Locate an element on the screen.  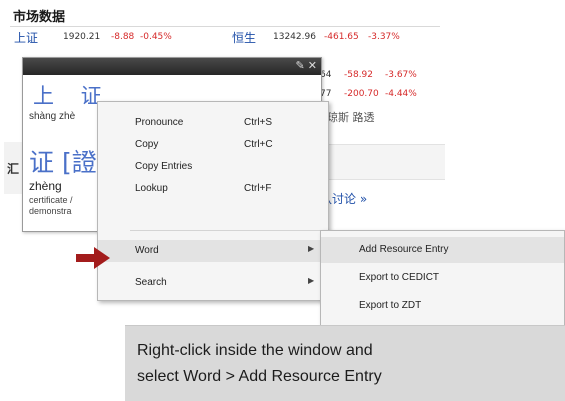
menu-item-word: Word ▶ is located at coordinates (213, 251).